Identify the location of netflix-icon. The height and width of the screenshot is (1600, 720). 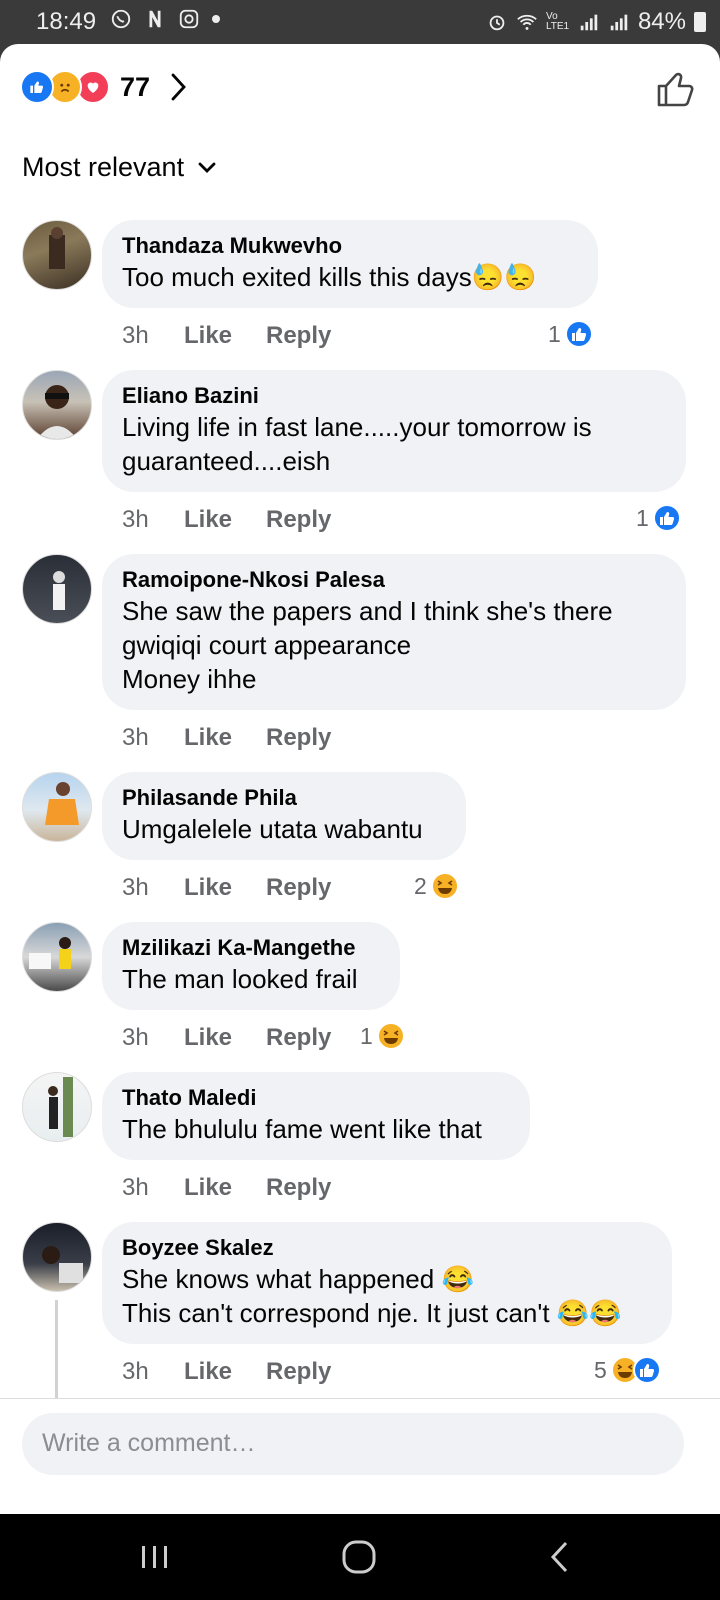
(155, 19).